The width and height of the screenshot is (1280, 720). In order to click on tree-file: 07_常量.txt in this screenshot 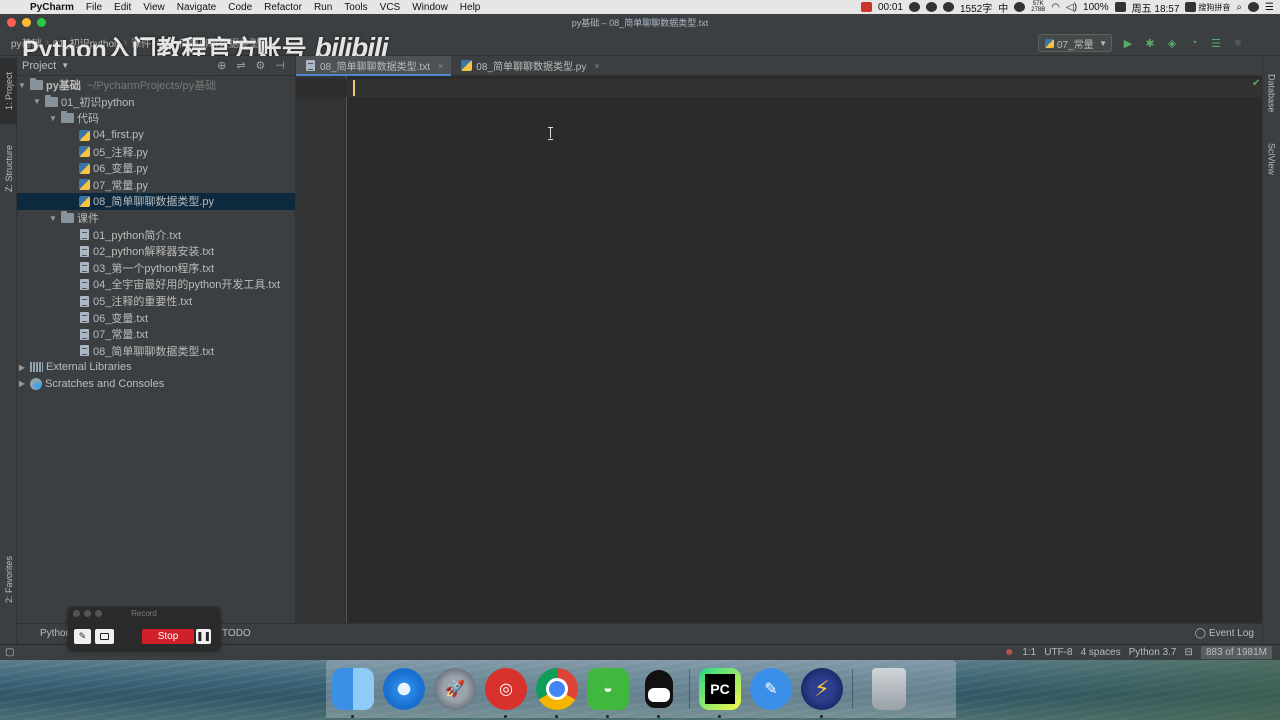, I will do `click(156, 334)`.